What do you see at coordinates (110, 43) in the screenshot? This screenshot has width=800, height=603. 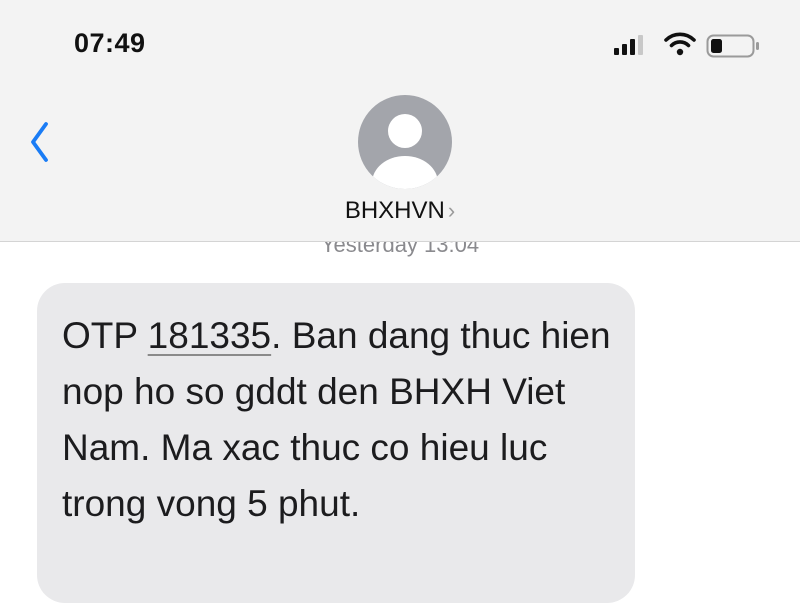 I see `status-time: 07:49` at bounding box center [110, 43].